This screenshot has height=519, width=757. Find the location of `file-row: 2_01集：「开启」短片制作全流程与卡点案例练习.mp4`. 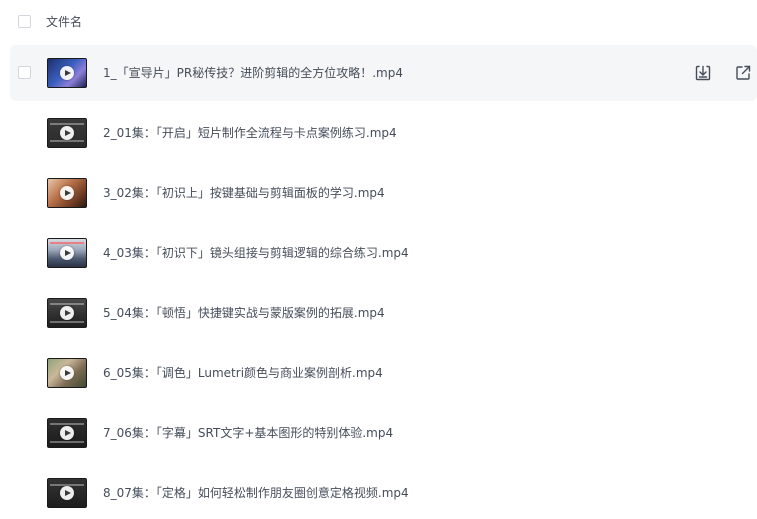

file-row: 2_01集：「开启」短片制作全流程与卡点案例练习.mp4 is located at coordinates (383, 133).